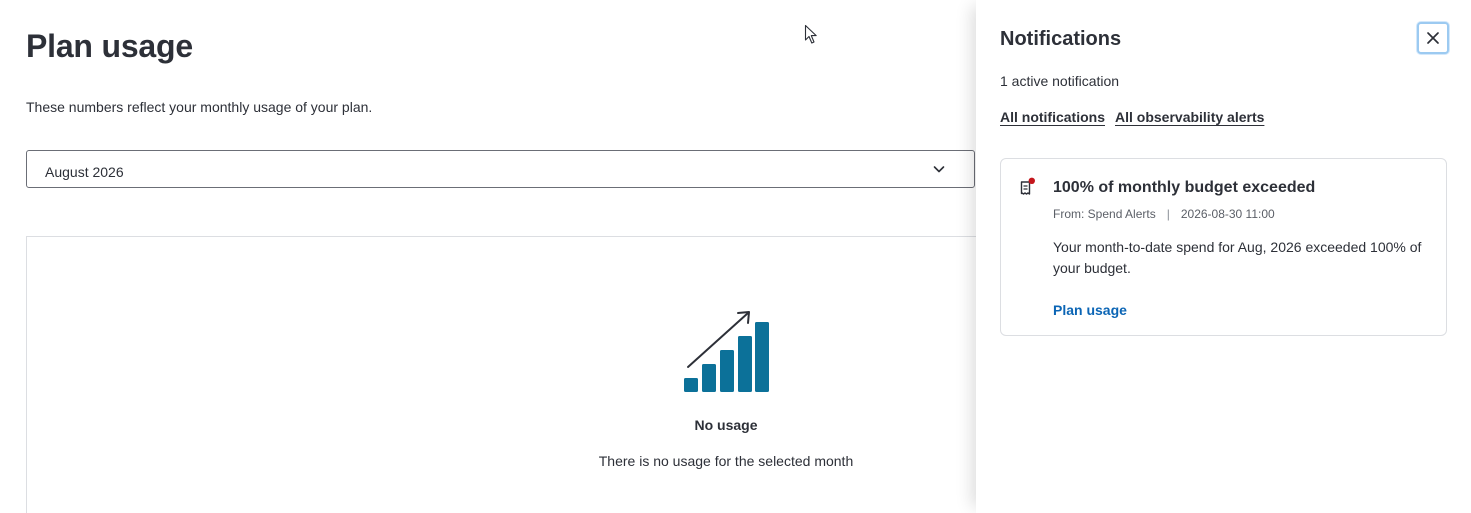 The width and height of the screenshot is (1471, 513). I want to click on receipt-alert-icon, so click(1027, 186).